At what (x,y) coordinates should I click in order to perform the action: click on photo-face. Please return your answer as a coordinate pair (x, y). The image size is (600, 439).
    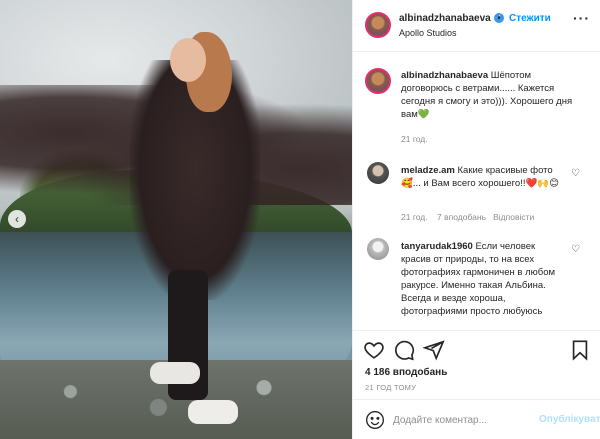
    Looking at the image, I should click on (188, 60).